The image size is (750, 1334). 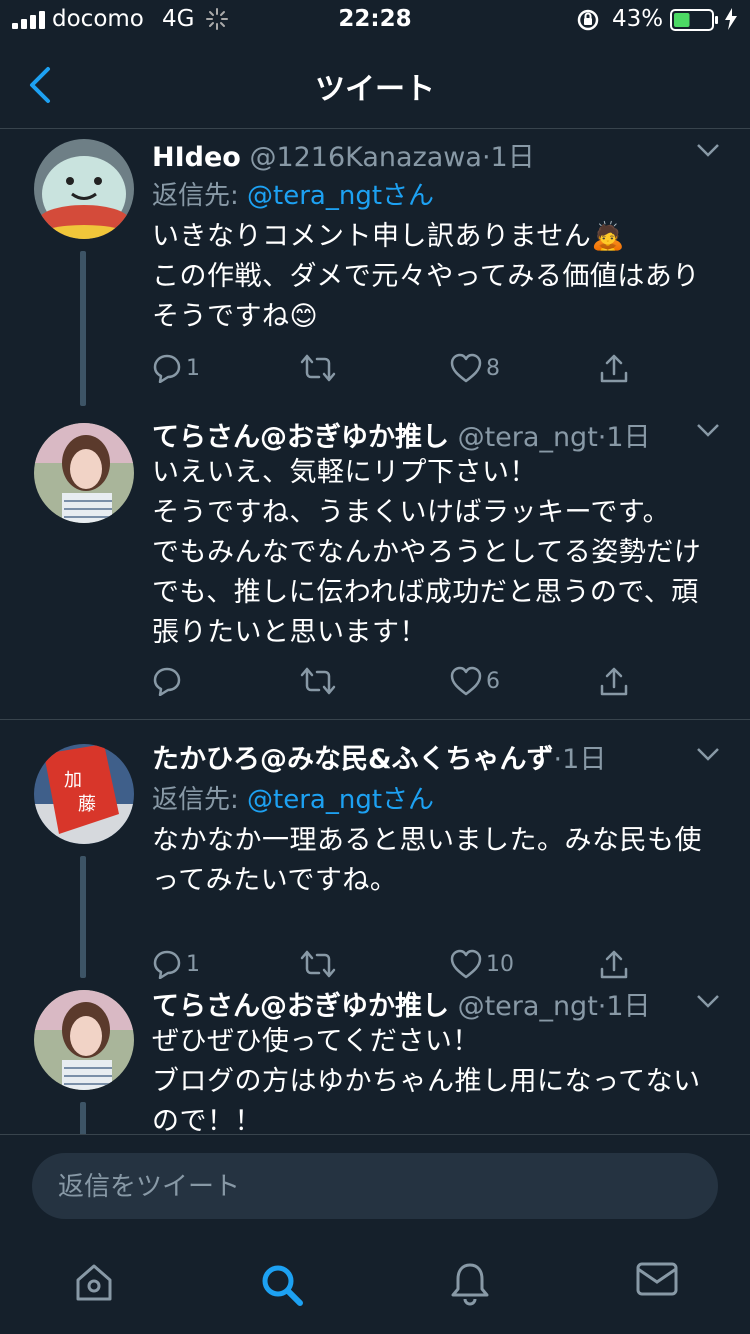 I want to click on like-button: 10, so click(x=482, y=964).